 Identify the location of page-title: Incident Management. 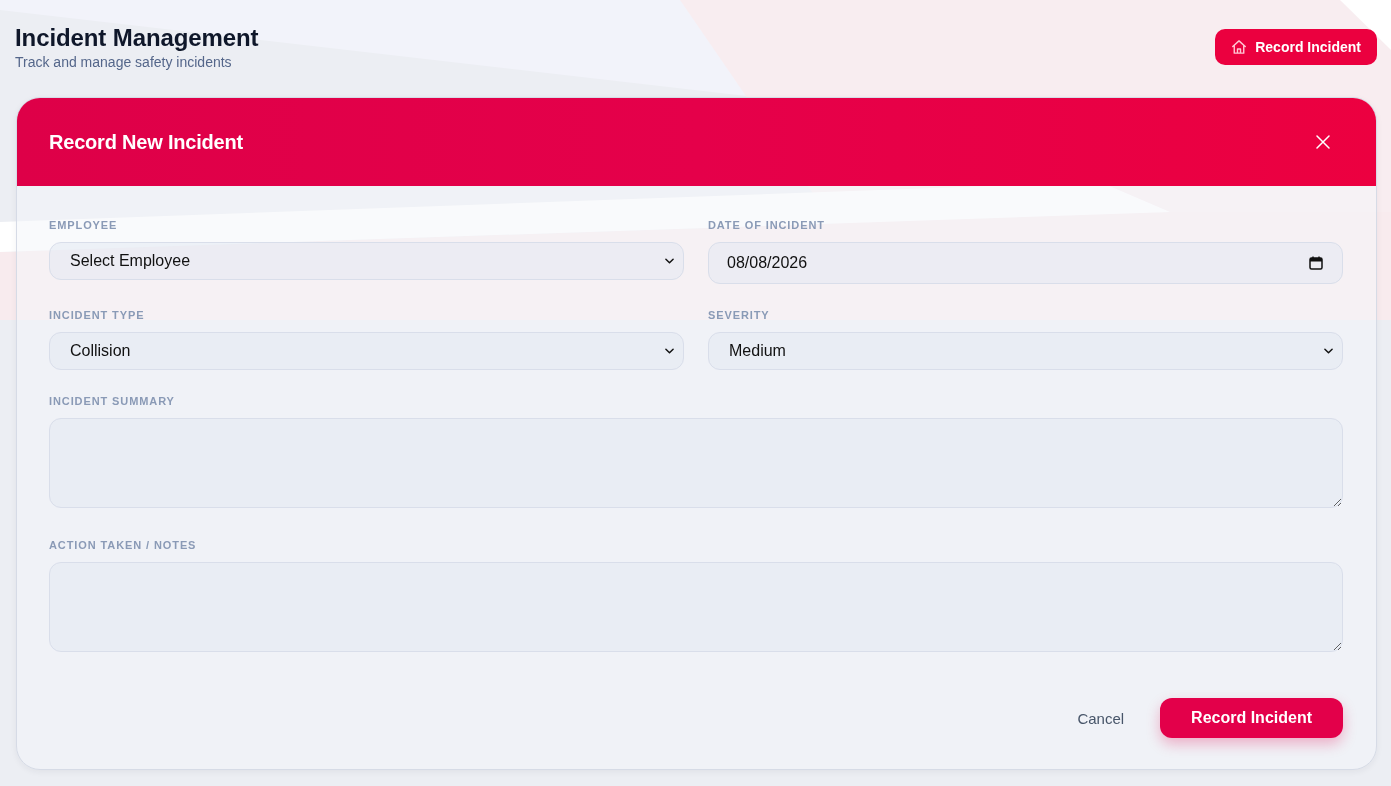
(137, 38).